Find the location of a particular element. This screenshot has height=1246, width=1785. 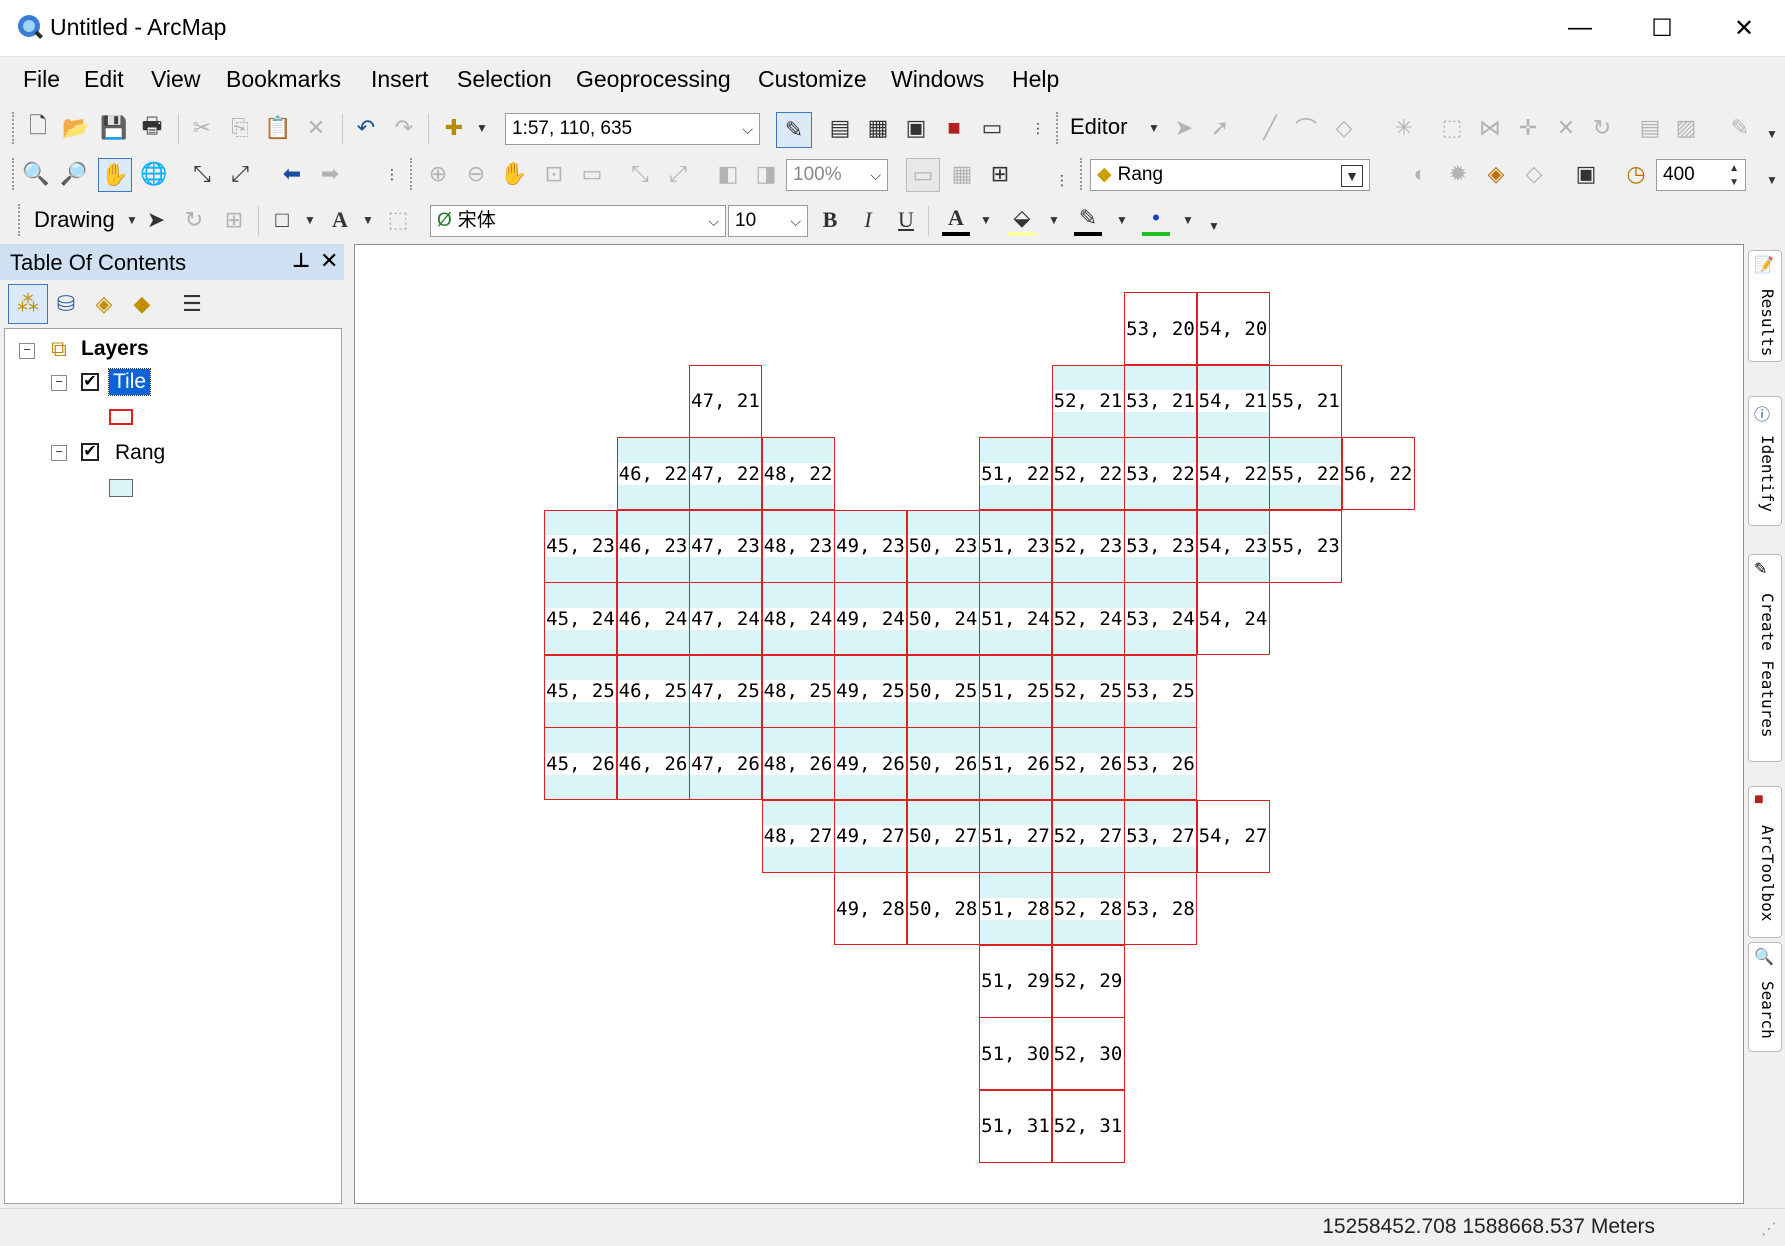

line-color-dropdown-icon: ▼ is located at coordinates (1122, 220).